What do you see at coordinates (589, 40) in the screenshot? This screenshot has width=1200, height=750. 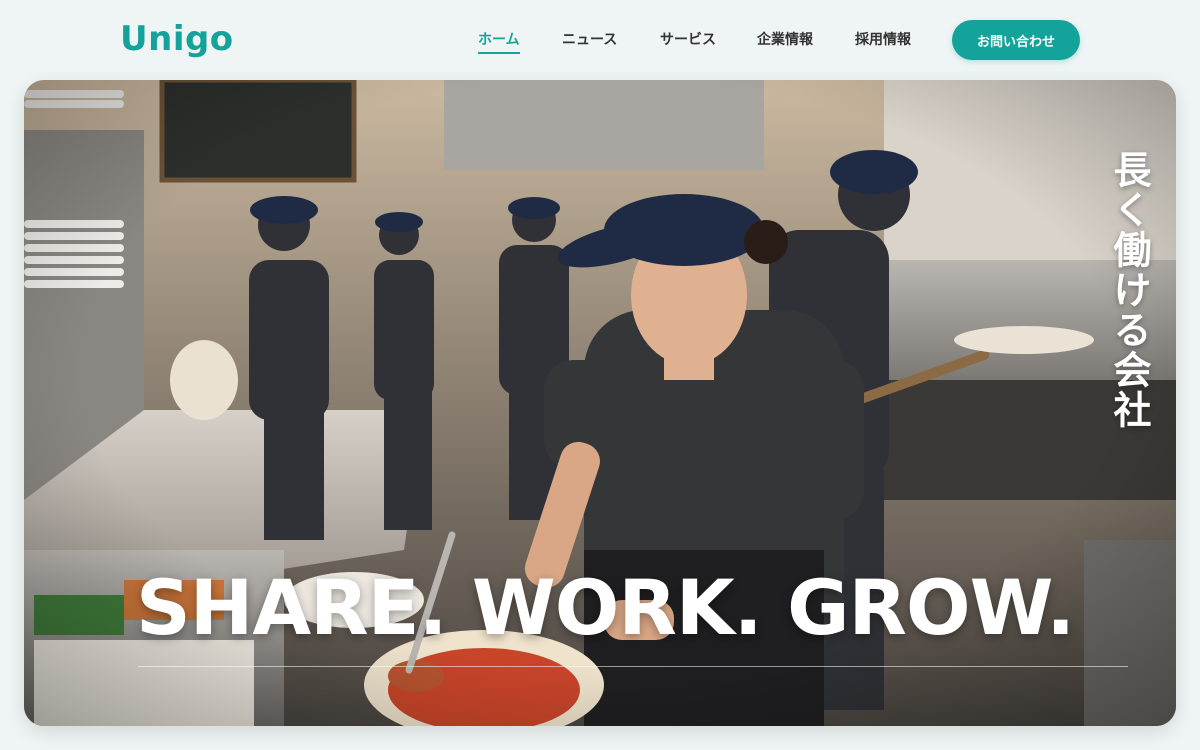 I see `nav-item-news: ニュース` at bounding box center [589, 40].